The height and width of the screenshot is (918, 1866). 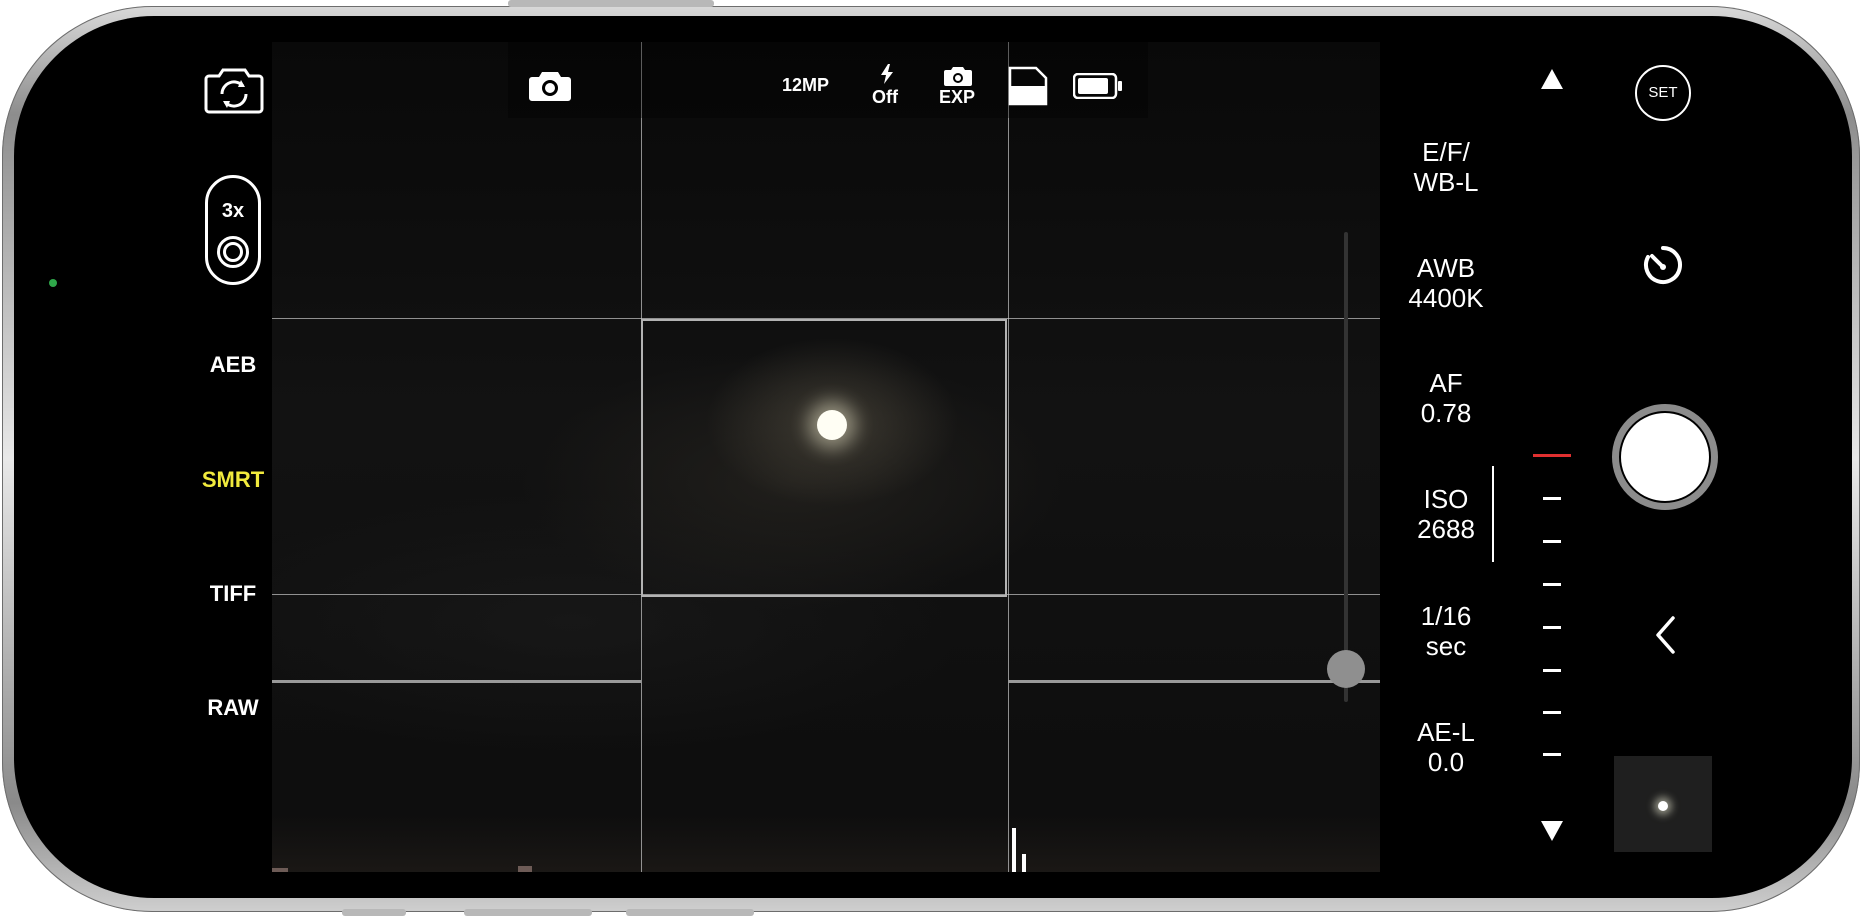 What do you see at coordinates (1446, 762) in the screenshot?
I see `ae-line2: 0.0` at bounding box center [1446, 762].